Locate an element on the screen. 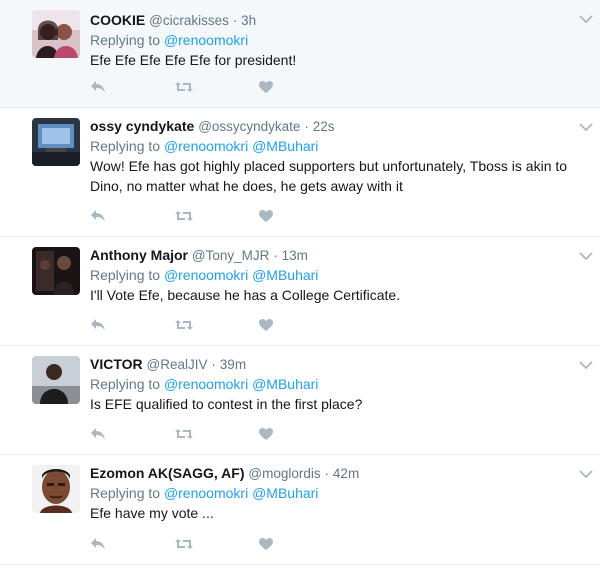 The width and height of the screenshot is (600, 568). timestamp: 39m is located at coordinates (233, 364).